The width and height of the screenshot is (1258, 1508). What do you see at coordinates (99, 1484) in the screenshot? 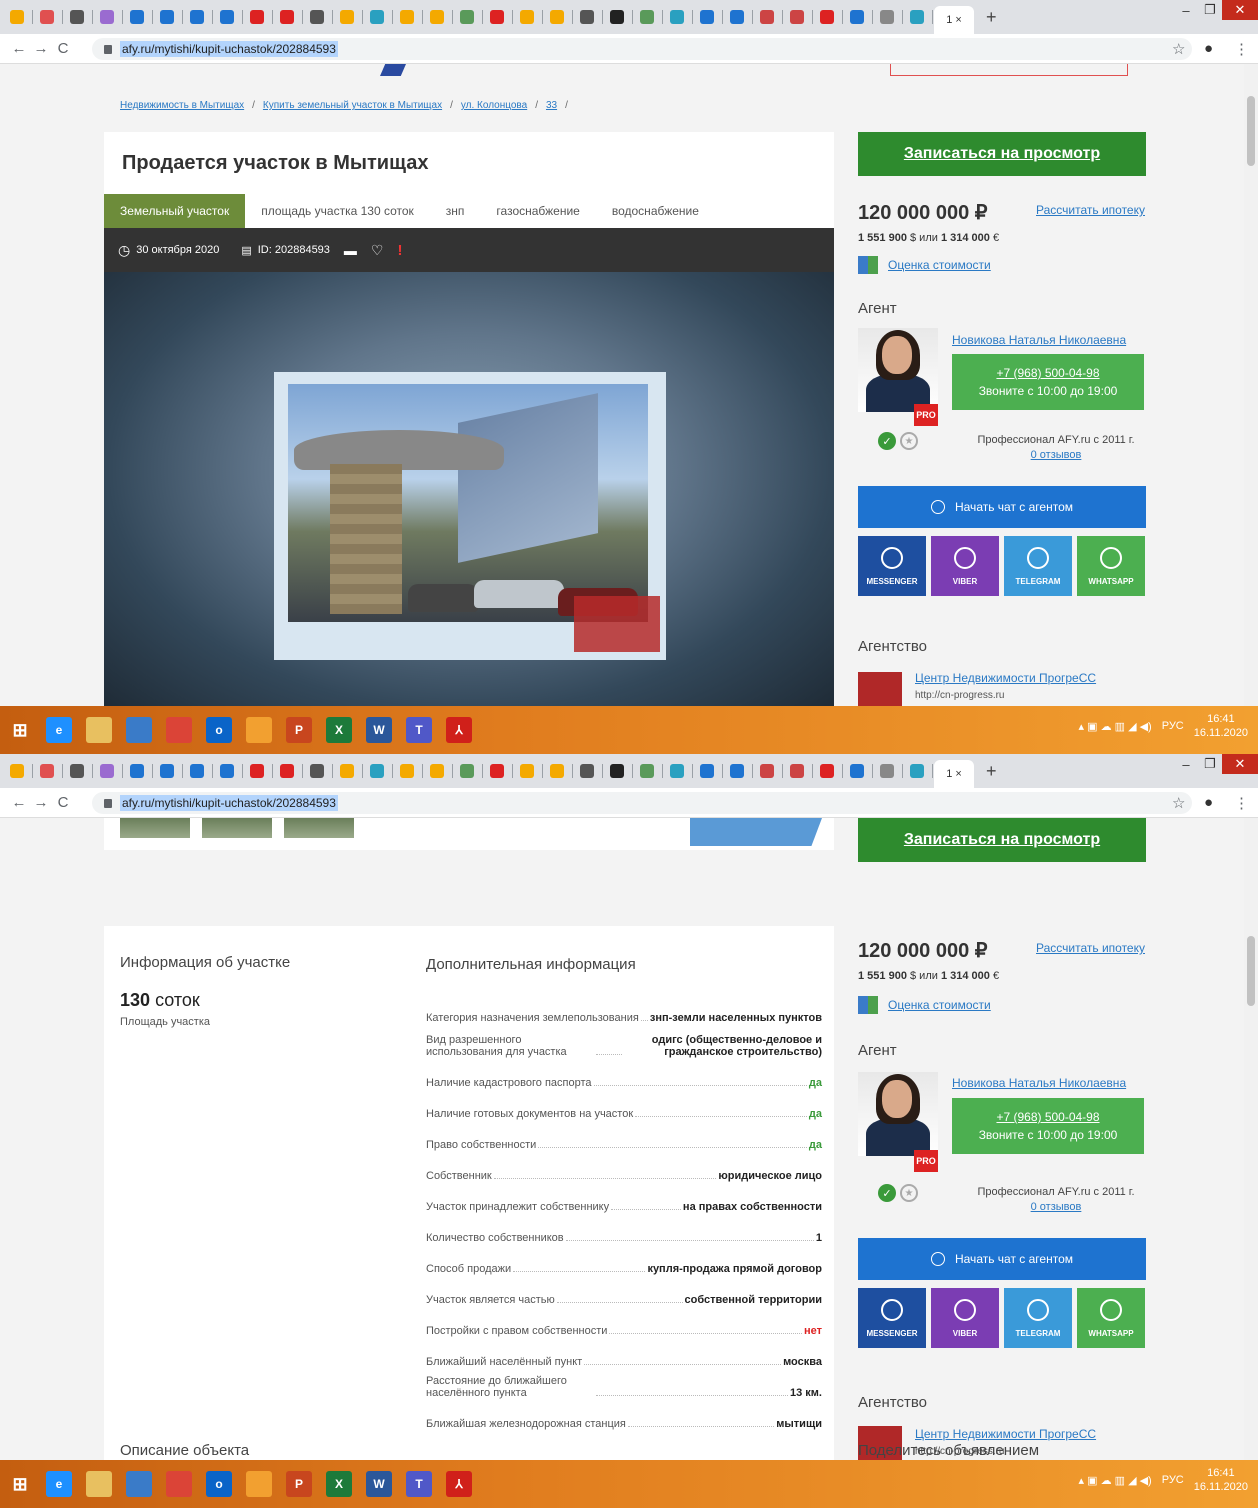
I see `explorer-icon` at bounding box center [99, 1484].